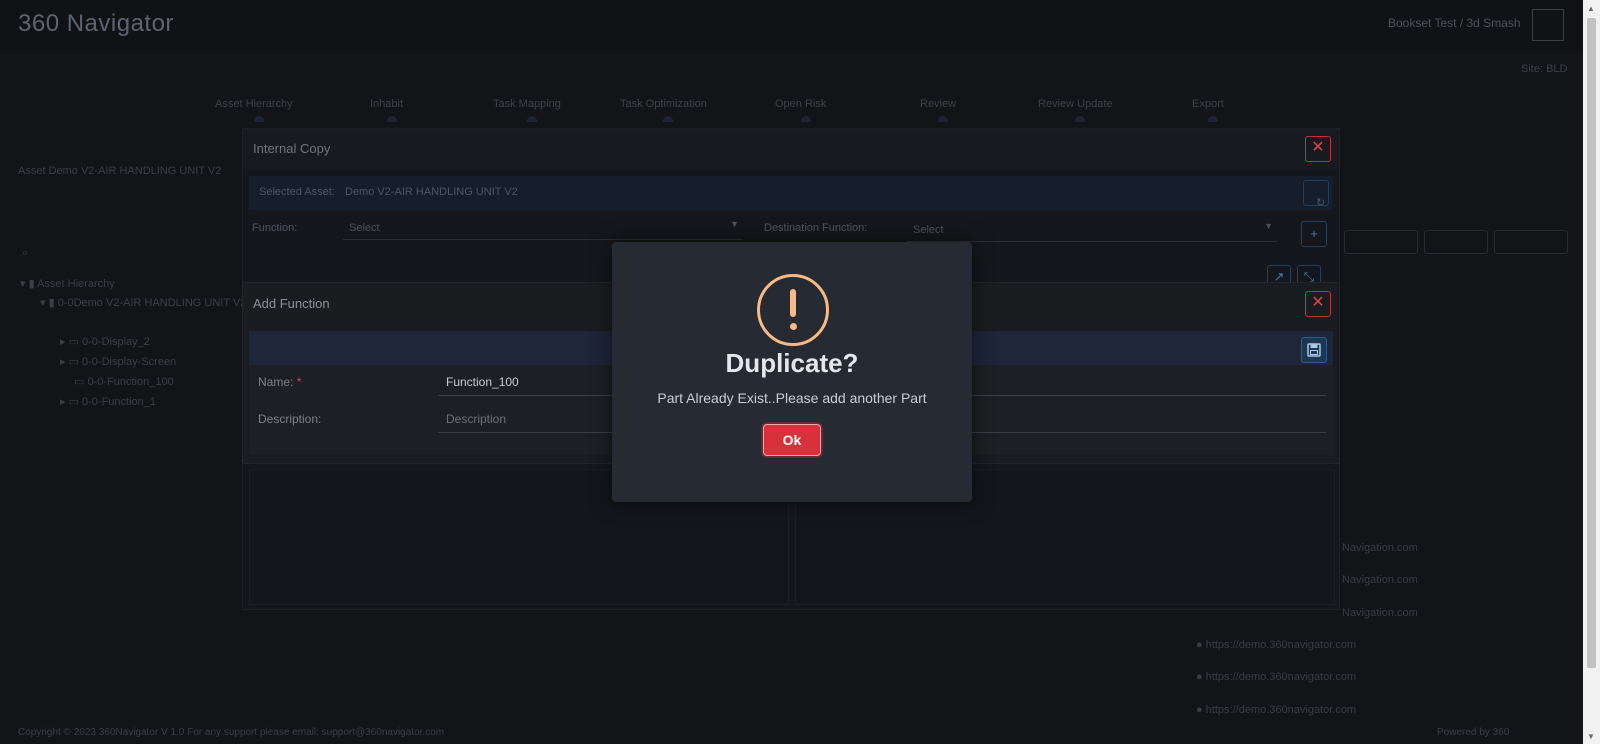  What do you see at coordinates (120, 171) in the screenshot?
I see `breadcrumb: Asset Demo V2-AIR HANDLING UNIT V2` at bounding box center [120, 171].